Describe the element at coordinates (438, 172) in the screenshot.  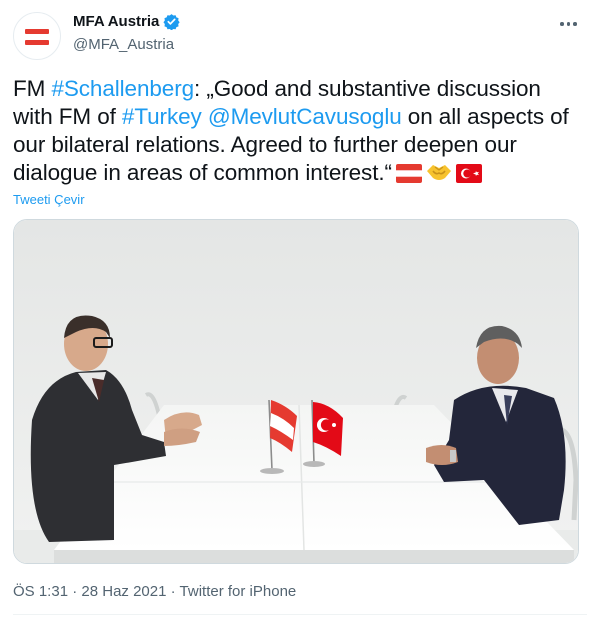
I see `handshake-emoji-icon` at that location.